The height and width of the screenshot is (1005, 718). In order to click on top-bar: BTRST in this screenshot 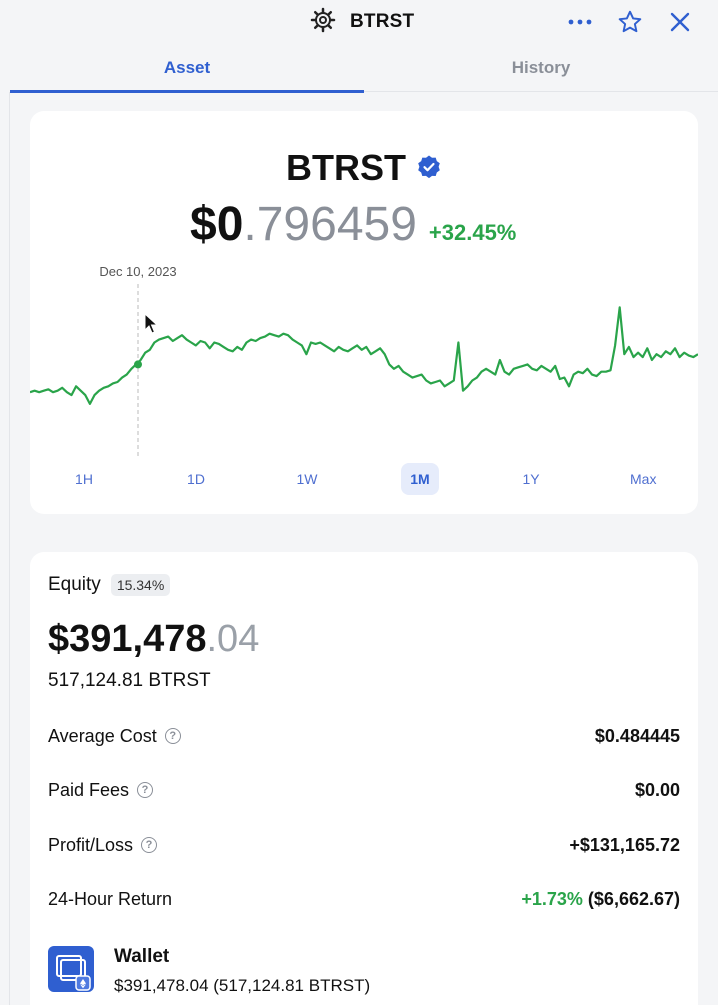, I will do `click(359, 22)`.